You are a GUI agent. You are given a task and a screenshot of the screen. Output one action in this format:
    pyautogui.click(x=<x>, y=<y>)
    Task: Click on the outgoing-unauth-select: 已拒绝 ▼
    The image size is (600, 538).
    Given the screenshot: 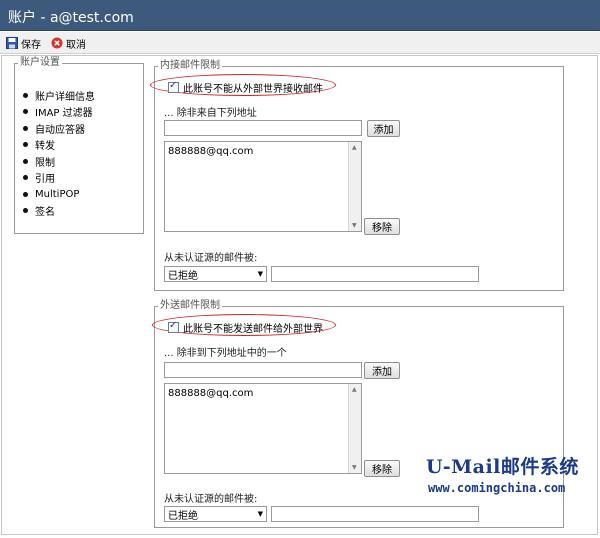 What is the action you would take?
    pyautogui.click(x=215, y=514)
    